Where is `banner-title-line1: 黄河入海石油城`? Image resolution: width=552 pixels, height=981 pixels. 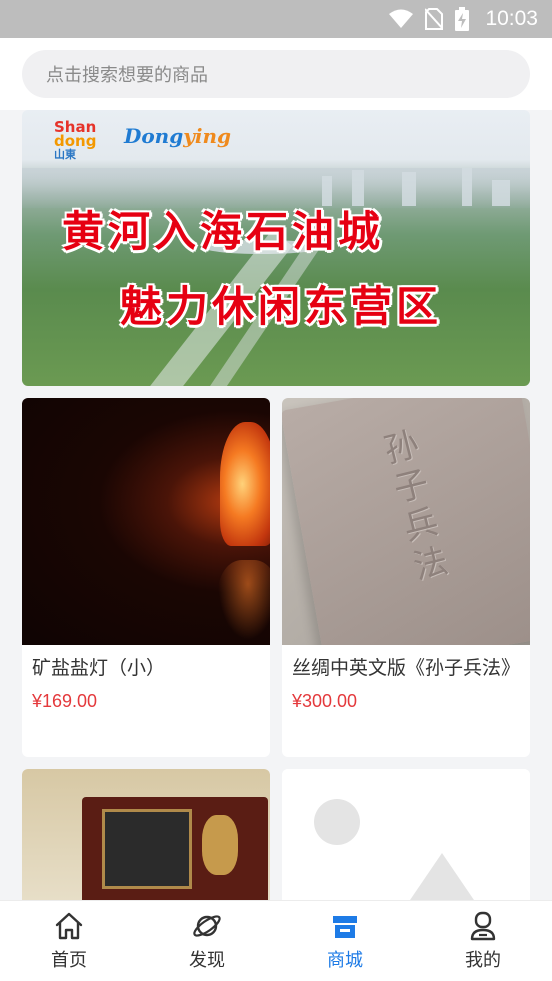
banner-title-line1: 黄河入海石油城 is located at coordinates (223, 231).